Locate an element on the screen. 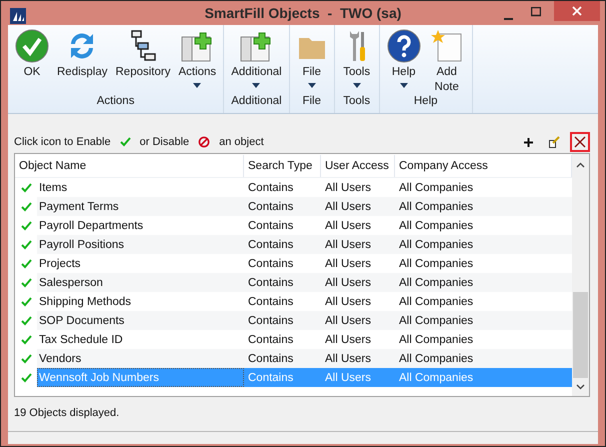 This screenshot has width=606, height=447. delete-icon is located at coordinates (580, 142).